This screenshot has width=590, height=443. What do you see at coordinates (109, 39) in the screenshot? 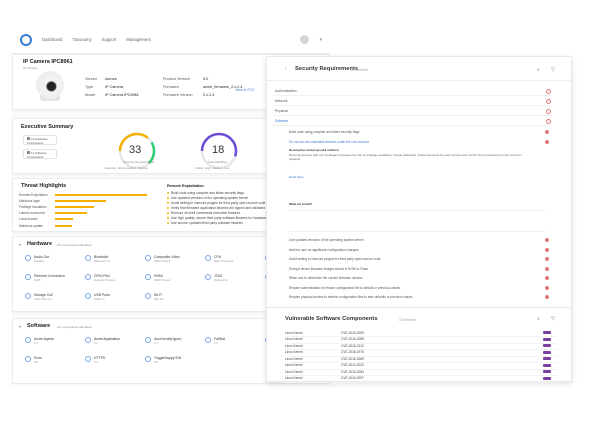
I see `nav-support: Support` at bounding box center [109, 39].